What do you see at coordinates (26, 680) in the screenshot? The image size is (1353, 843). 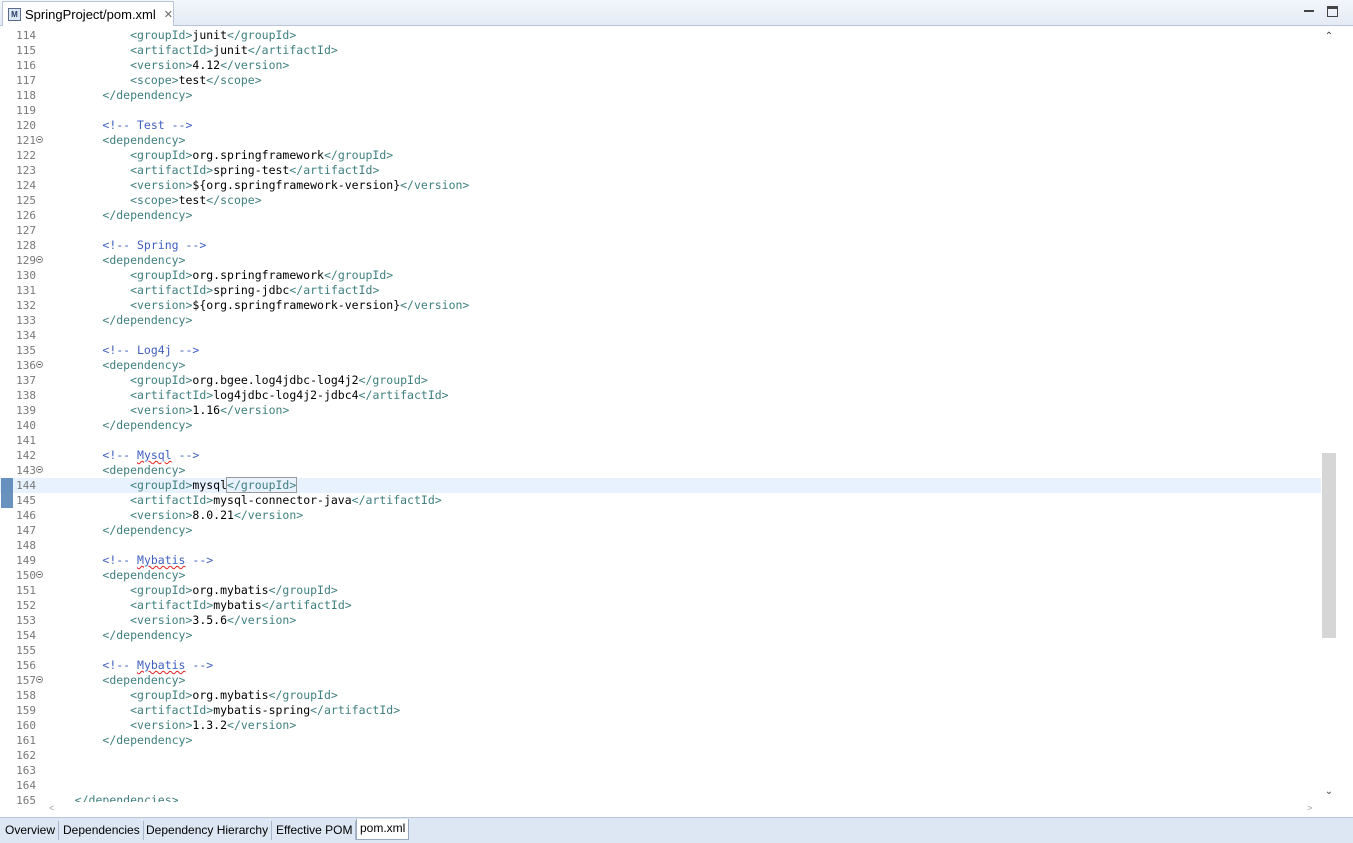 I see `line-number: 157` at bounding box center [26, 680].